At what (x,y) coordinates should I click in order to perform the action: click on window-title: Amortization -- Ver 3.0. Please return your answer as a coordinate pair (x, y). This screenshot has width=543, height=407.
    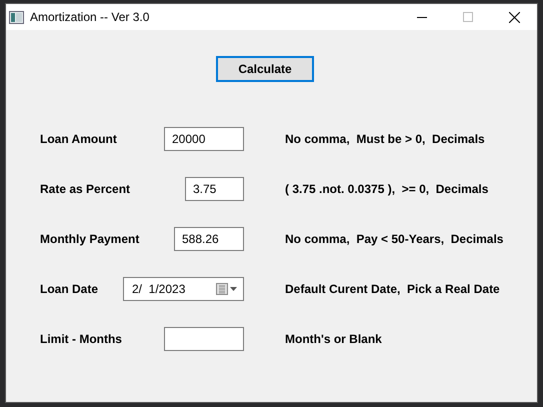
    Looking at the image, I should click on (90, 17).